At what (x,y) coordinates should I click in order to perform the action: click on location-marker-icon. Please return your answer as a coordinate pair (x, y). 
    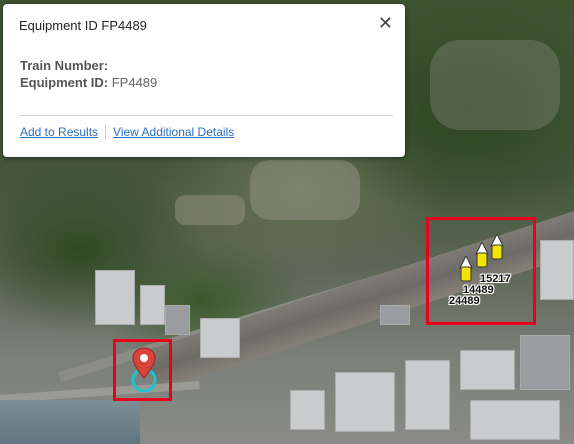
    Looking at the image, I should click on (144, 369).